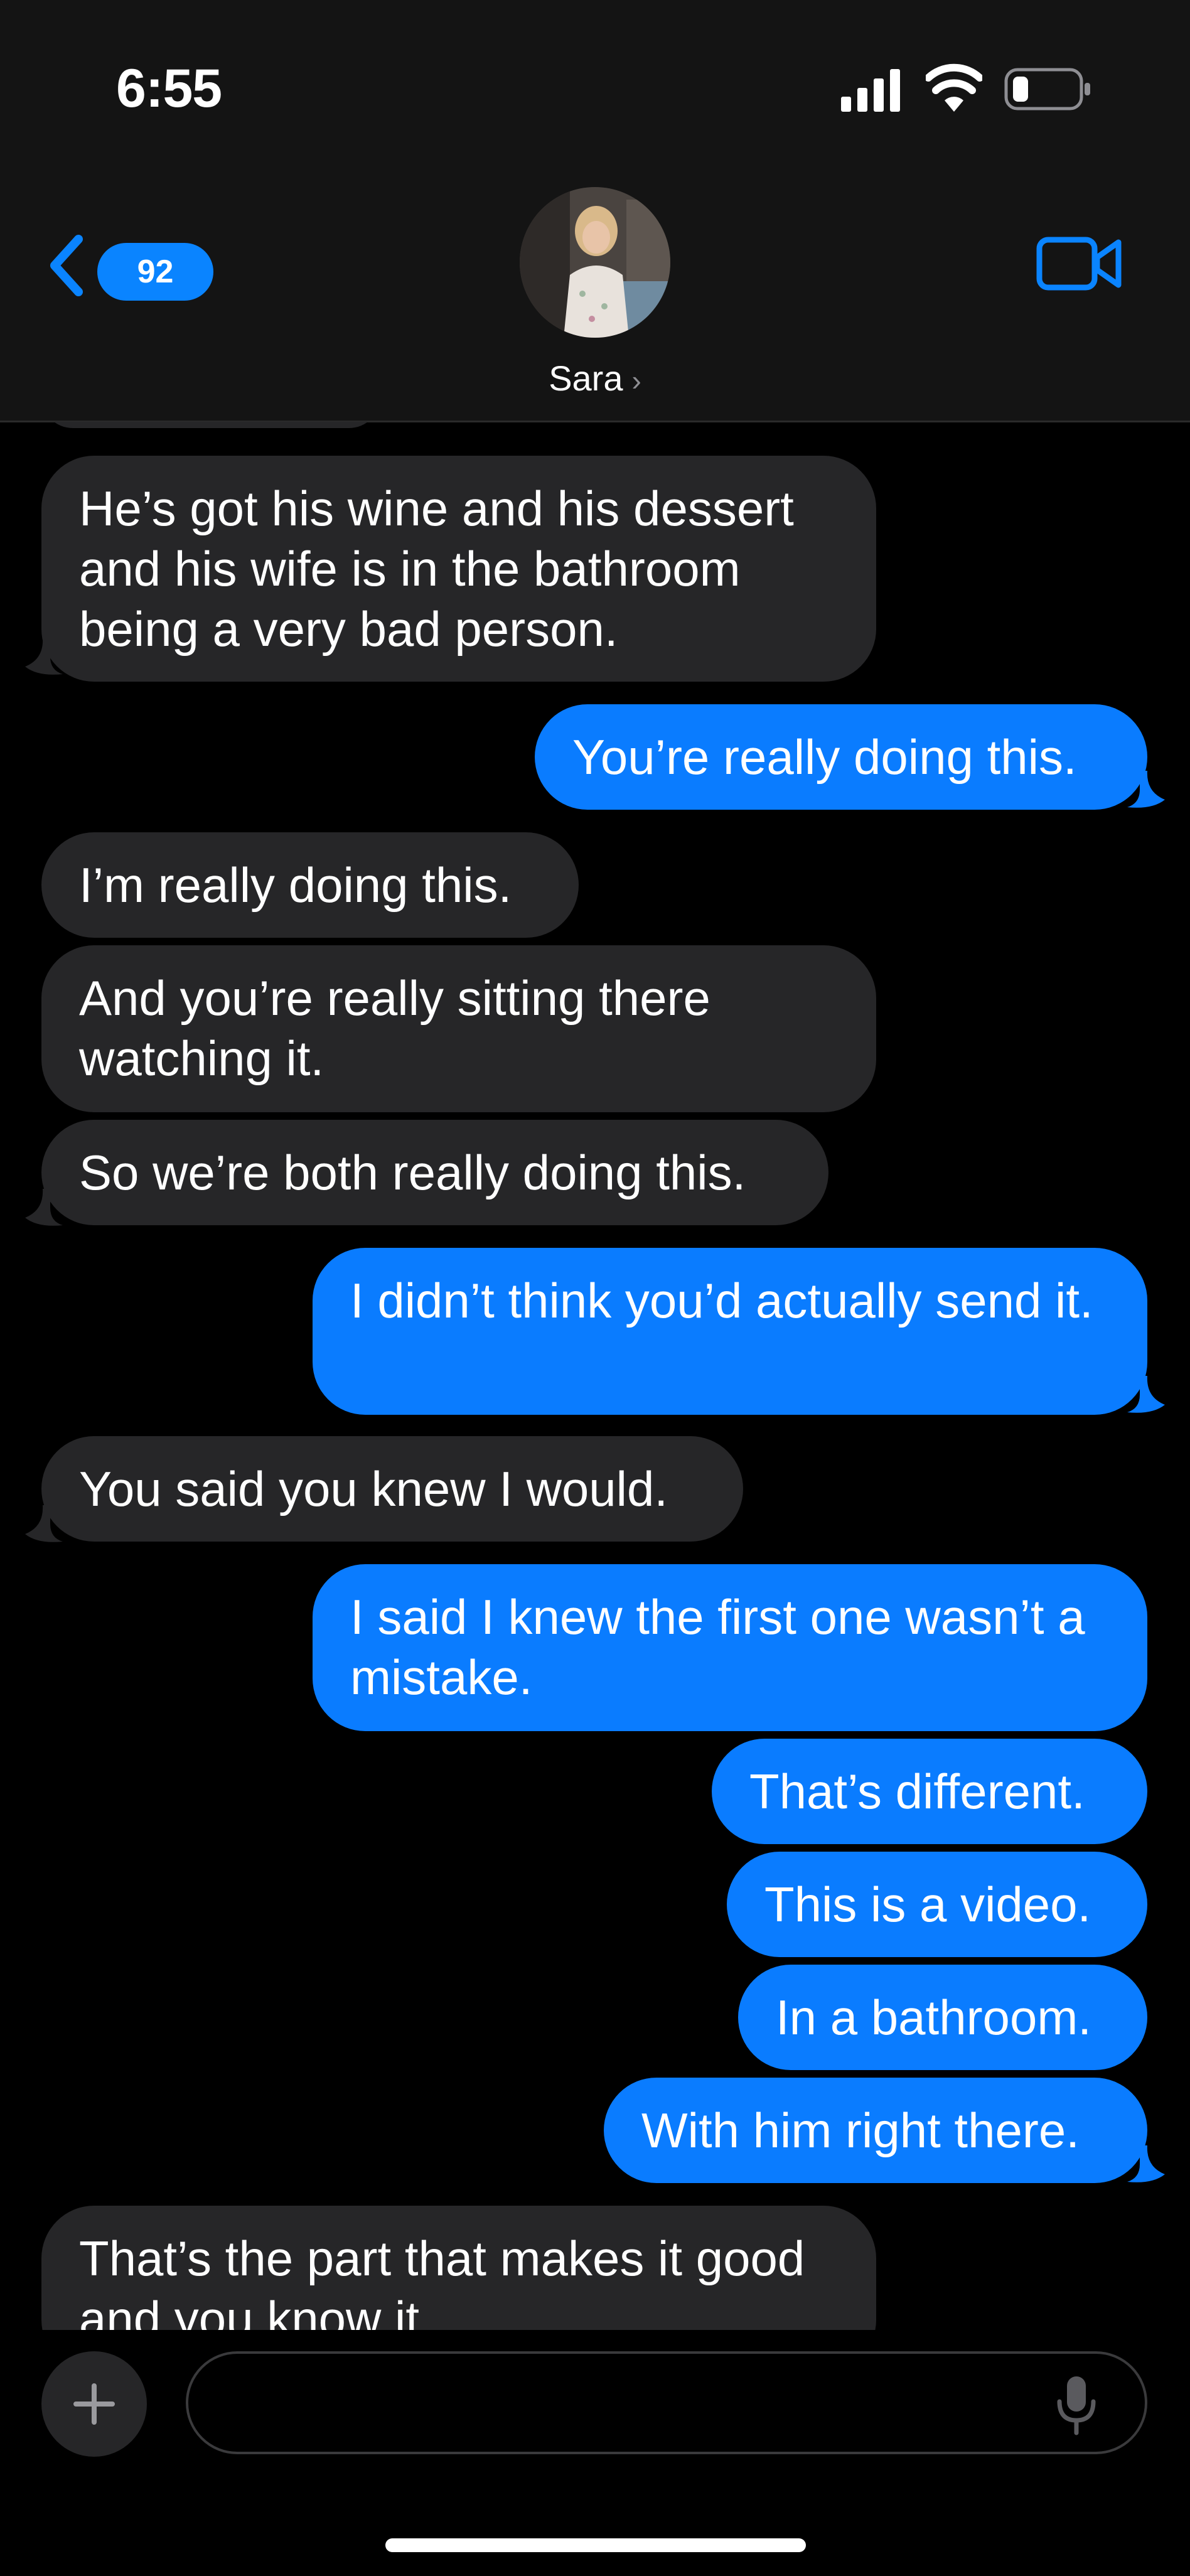  Describe the element at coordinates (875, 2130) in the screenshot. I see `message-bubble-outgoing: With him right there.` at that location.